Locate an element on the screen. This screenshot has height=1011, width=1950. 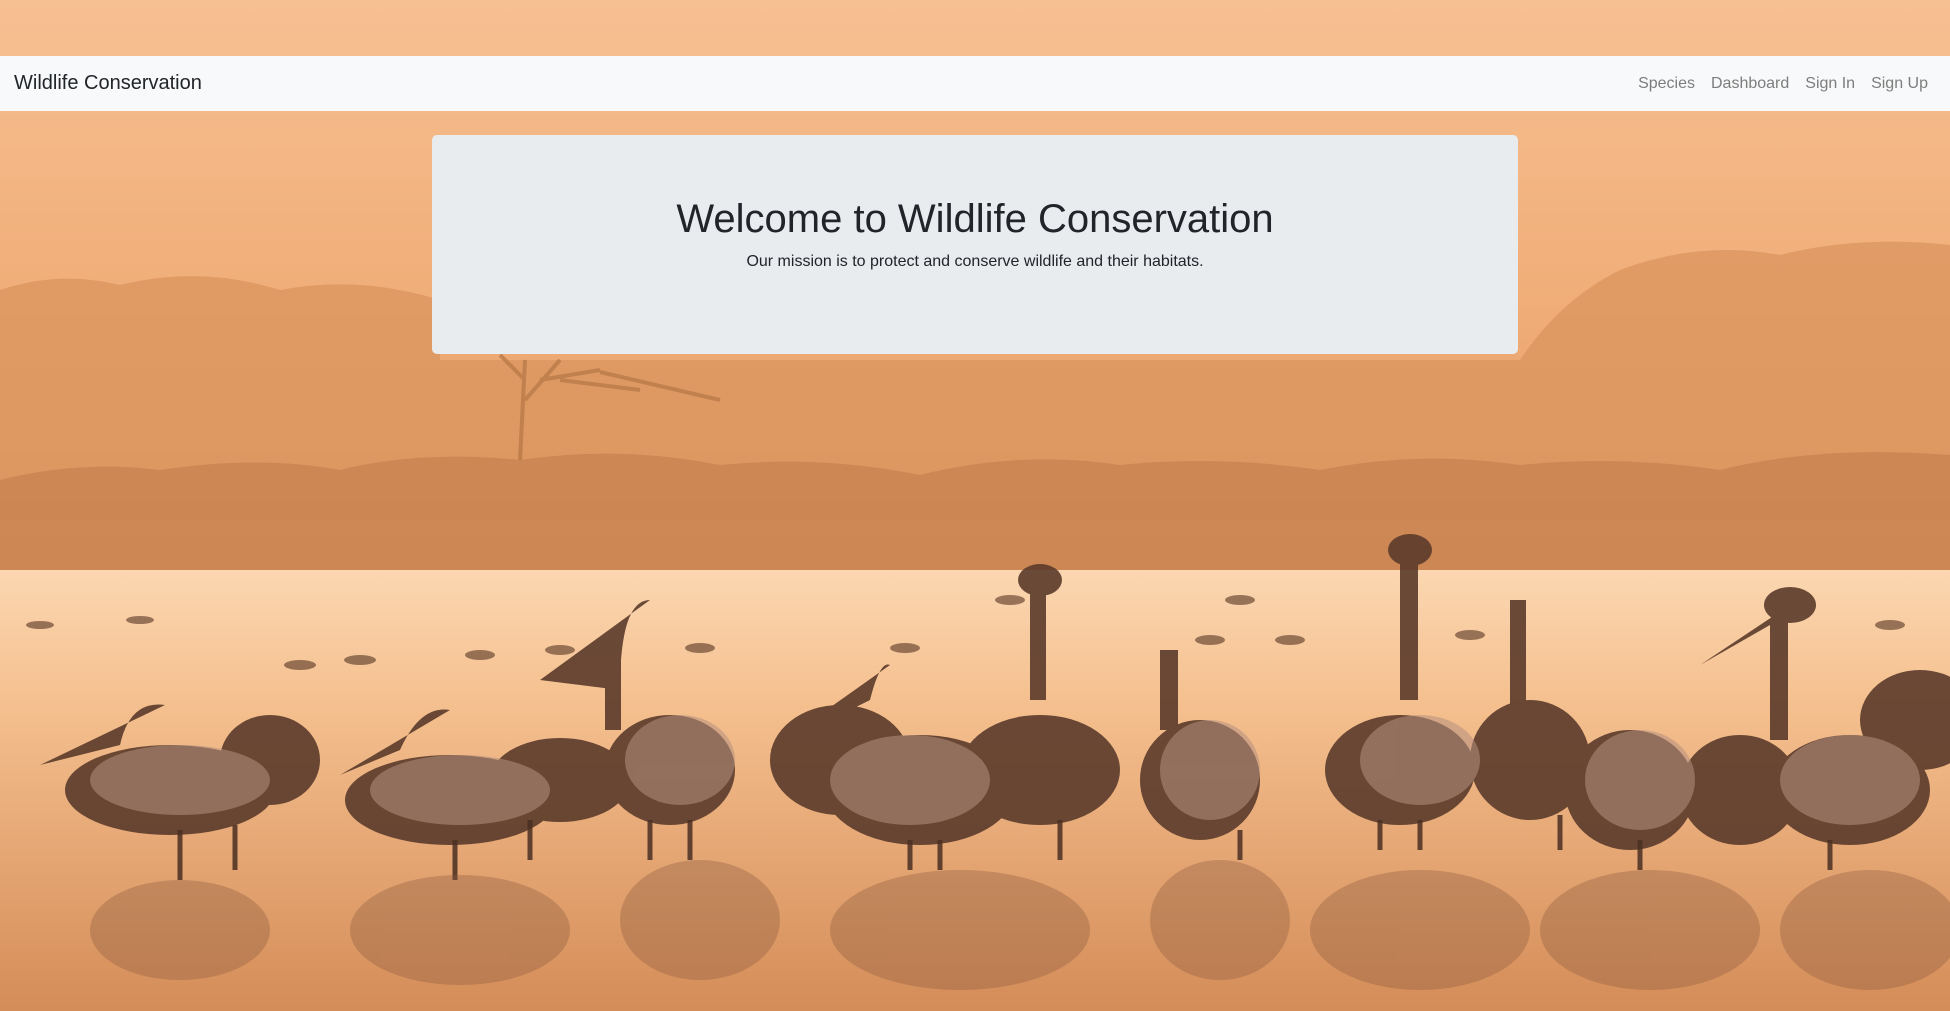
nav-links: Species Dashboard Sign In Sign Up is located at coordinates (1783, 84).